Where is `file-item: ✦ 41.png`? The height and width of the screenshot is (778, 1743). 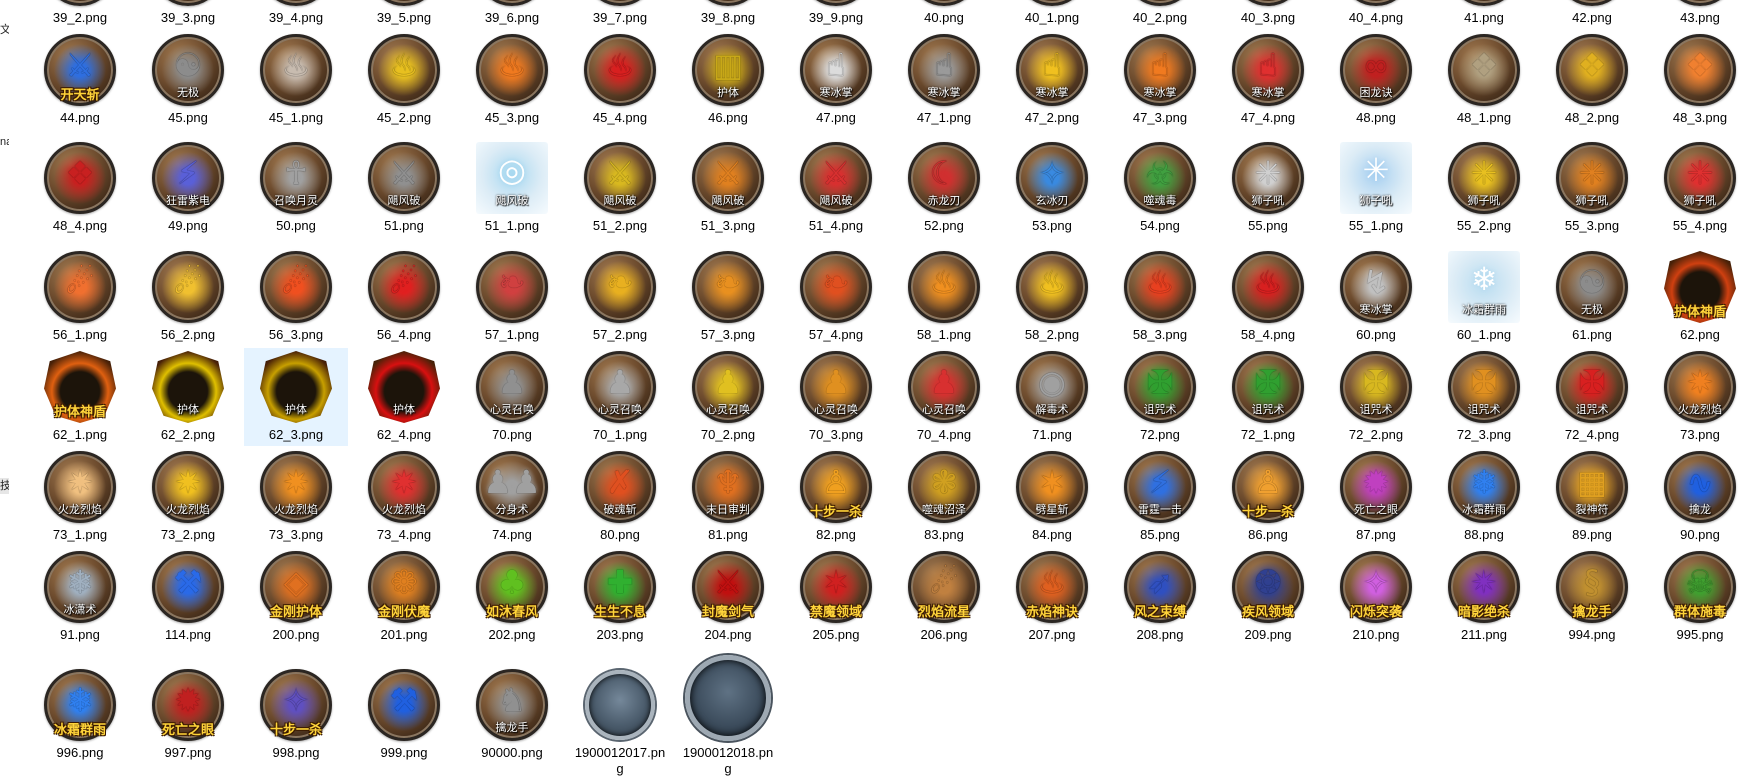 file-item: ✦ 41.png is located at coordinates (1484, 13).